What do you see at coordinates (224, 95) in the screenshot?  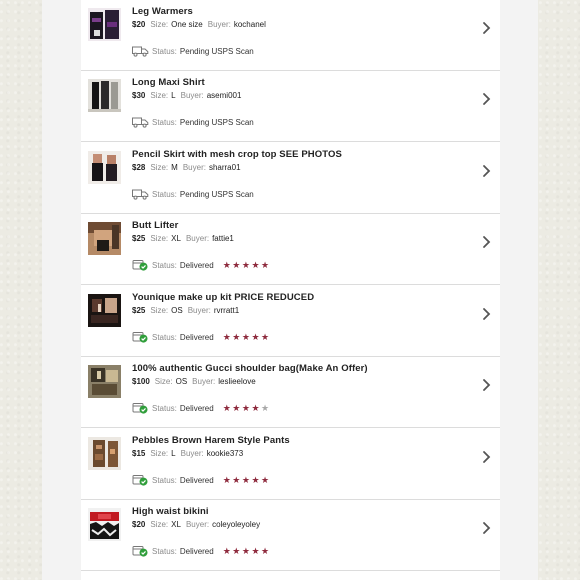 I see `item-buyer: asemi001` at bounding box center [224, 95].